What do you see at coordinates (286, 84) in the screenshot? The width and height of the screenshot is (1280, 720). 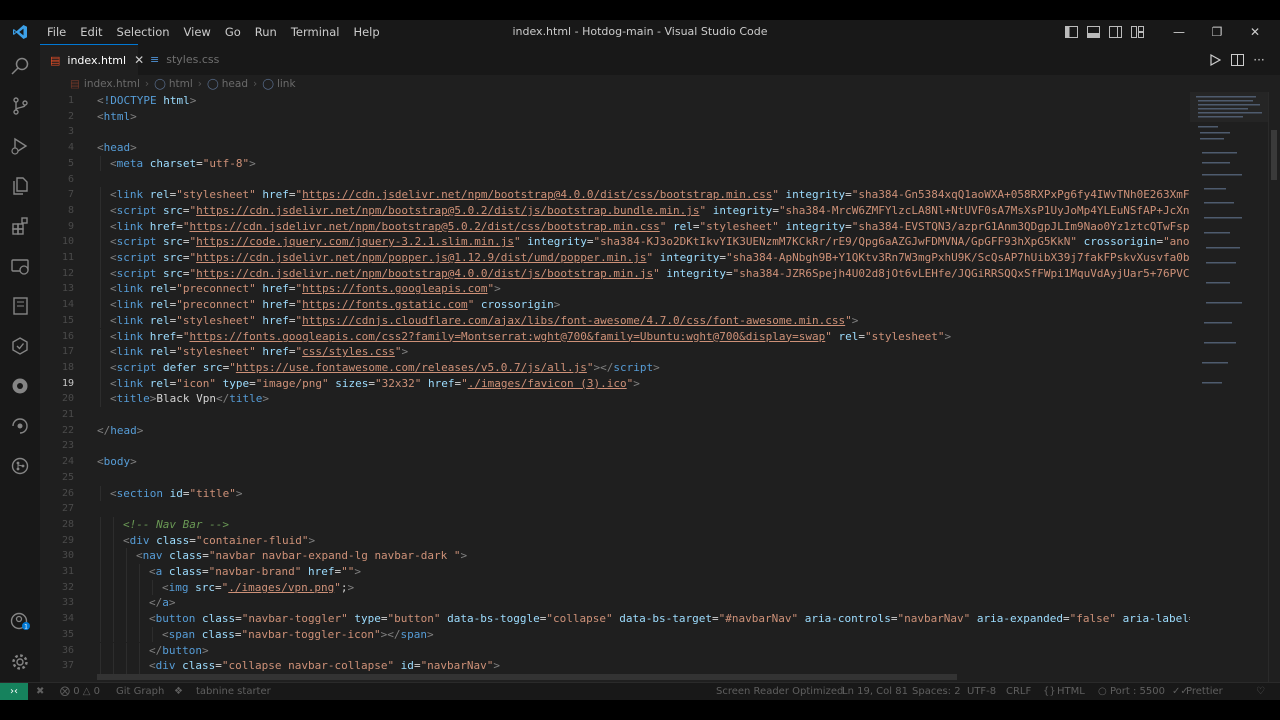 I see `breadcrumb-item: link` at bounding box center [286, 84].